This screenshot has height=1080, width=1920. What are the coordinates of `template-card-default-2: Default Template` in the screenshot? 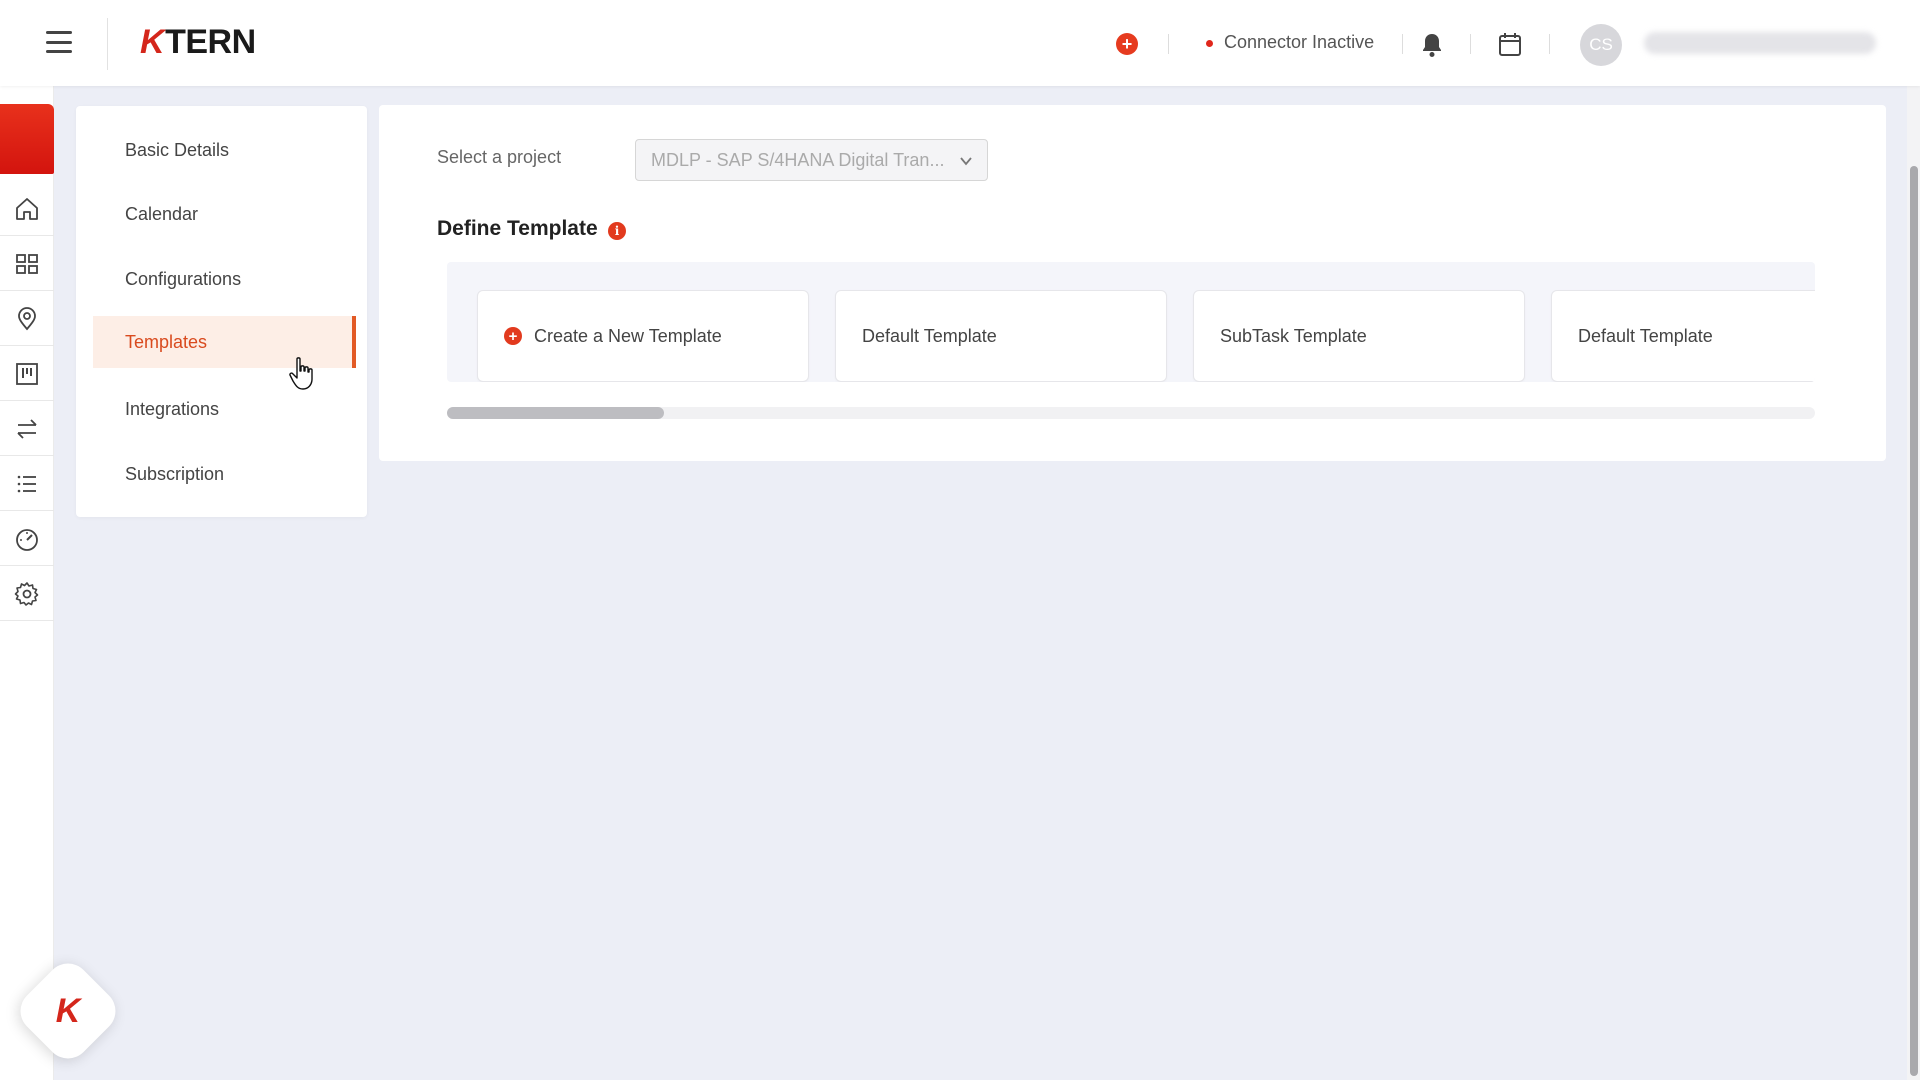 It's located at (1683, 336).